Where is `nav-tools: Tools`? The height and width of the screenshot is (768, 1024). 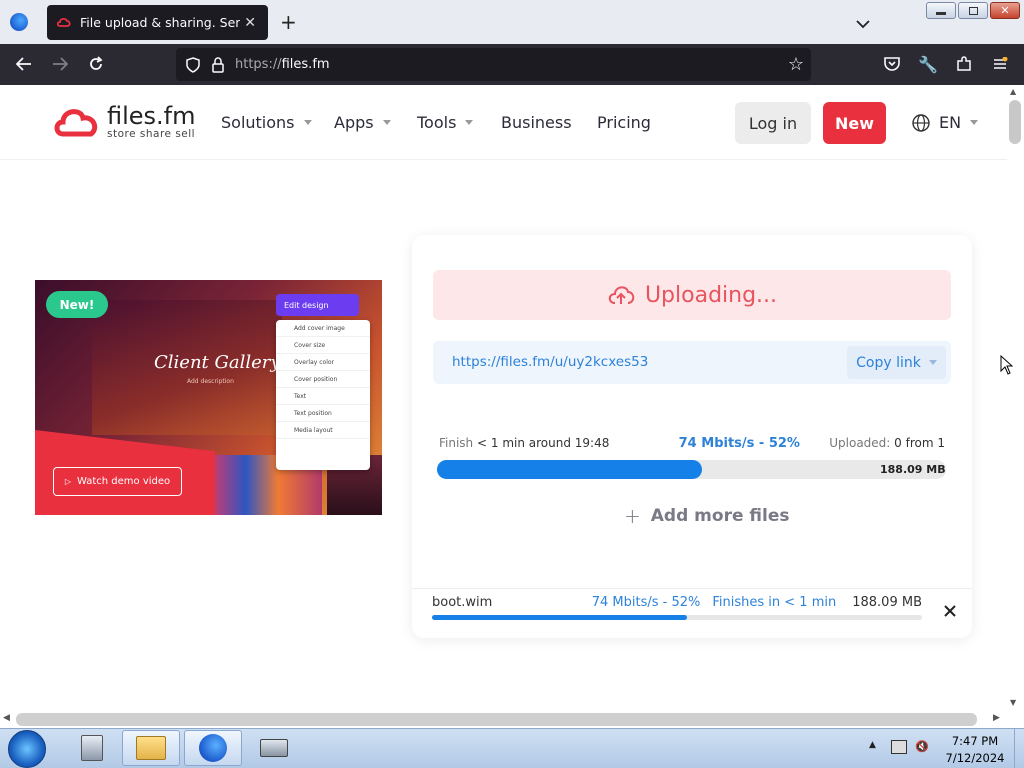 nav-tools: Tools is located at coordinates (445, 122).